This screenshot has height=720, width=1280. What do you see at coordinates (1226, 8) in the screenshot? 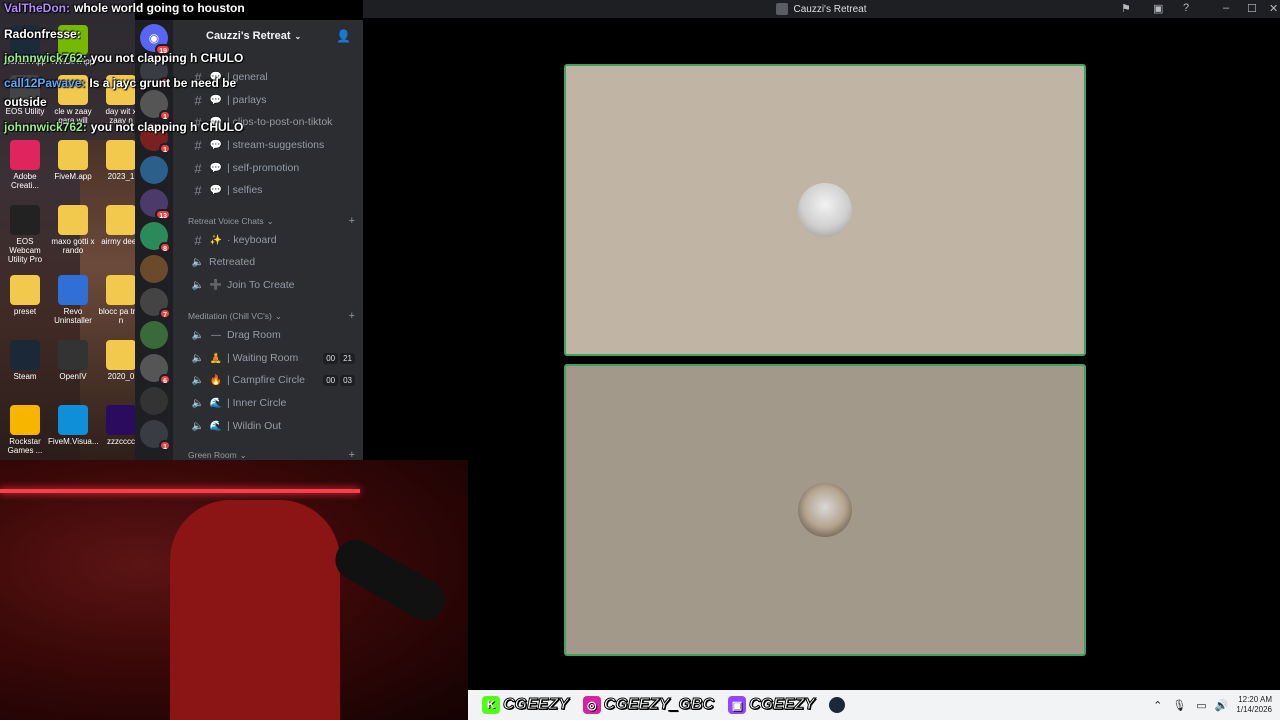
I see `minimize-icon: –` at bounding box center [1226, 8].